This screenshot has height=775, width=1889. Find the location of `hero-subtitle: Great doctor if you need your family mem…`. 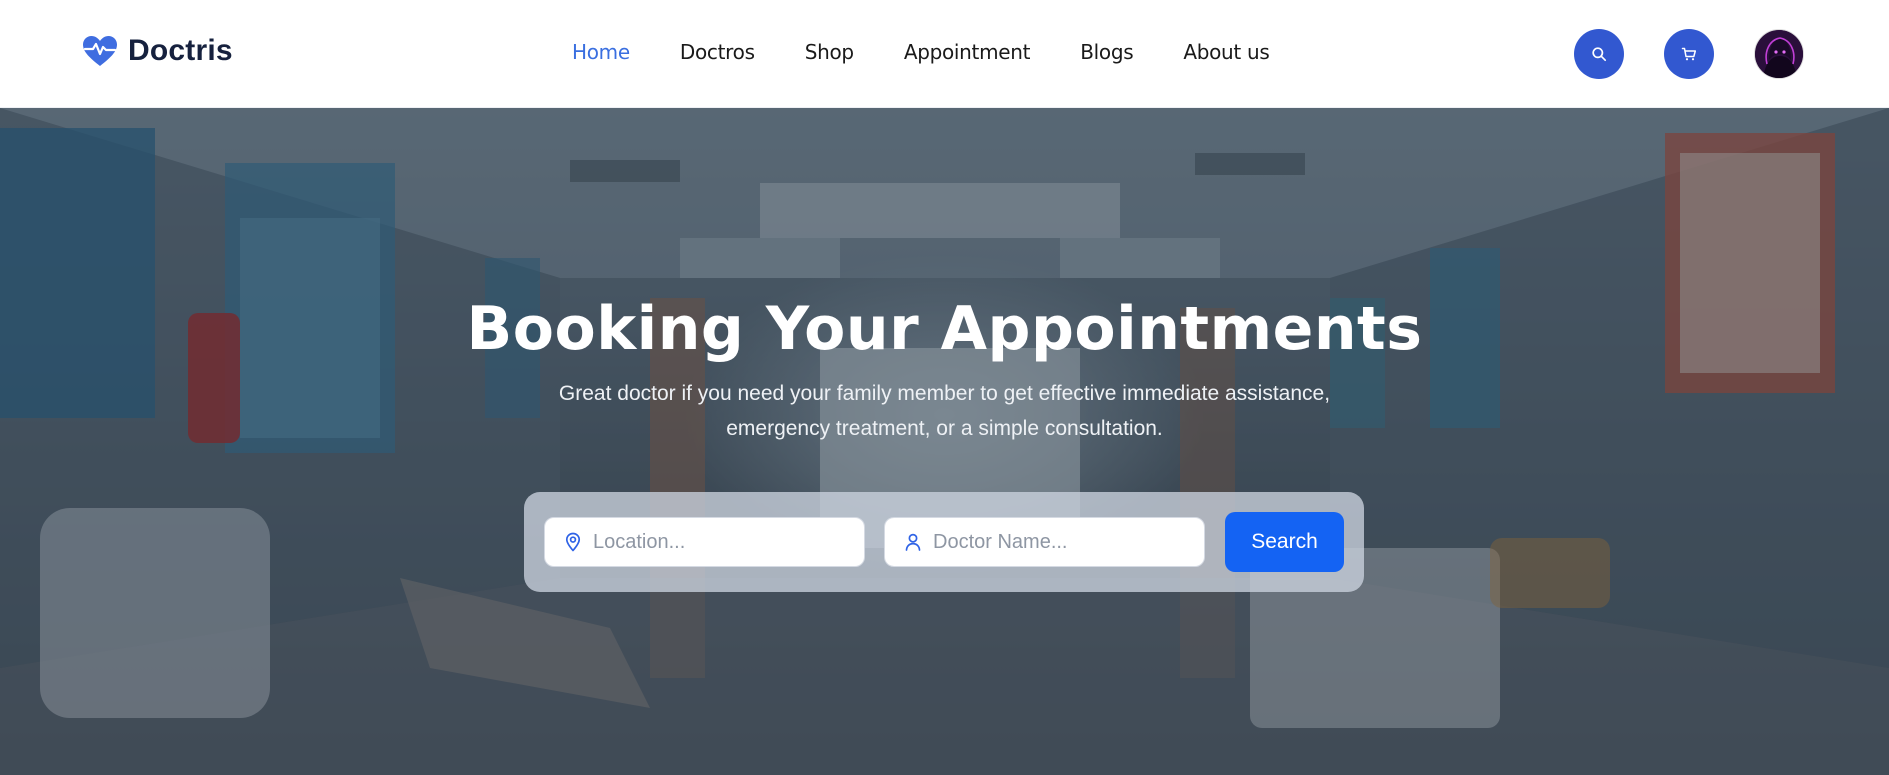

hero-subtitle: Great doctor if you need your family mem… is located at coordinates (944, 411).